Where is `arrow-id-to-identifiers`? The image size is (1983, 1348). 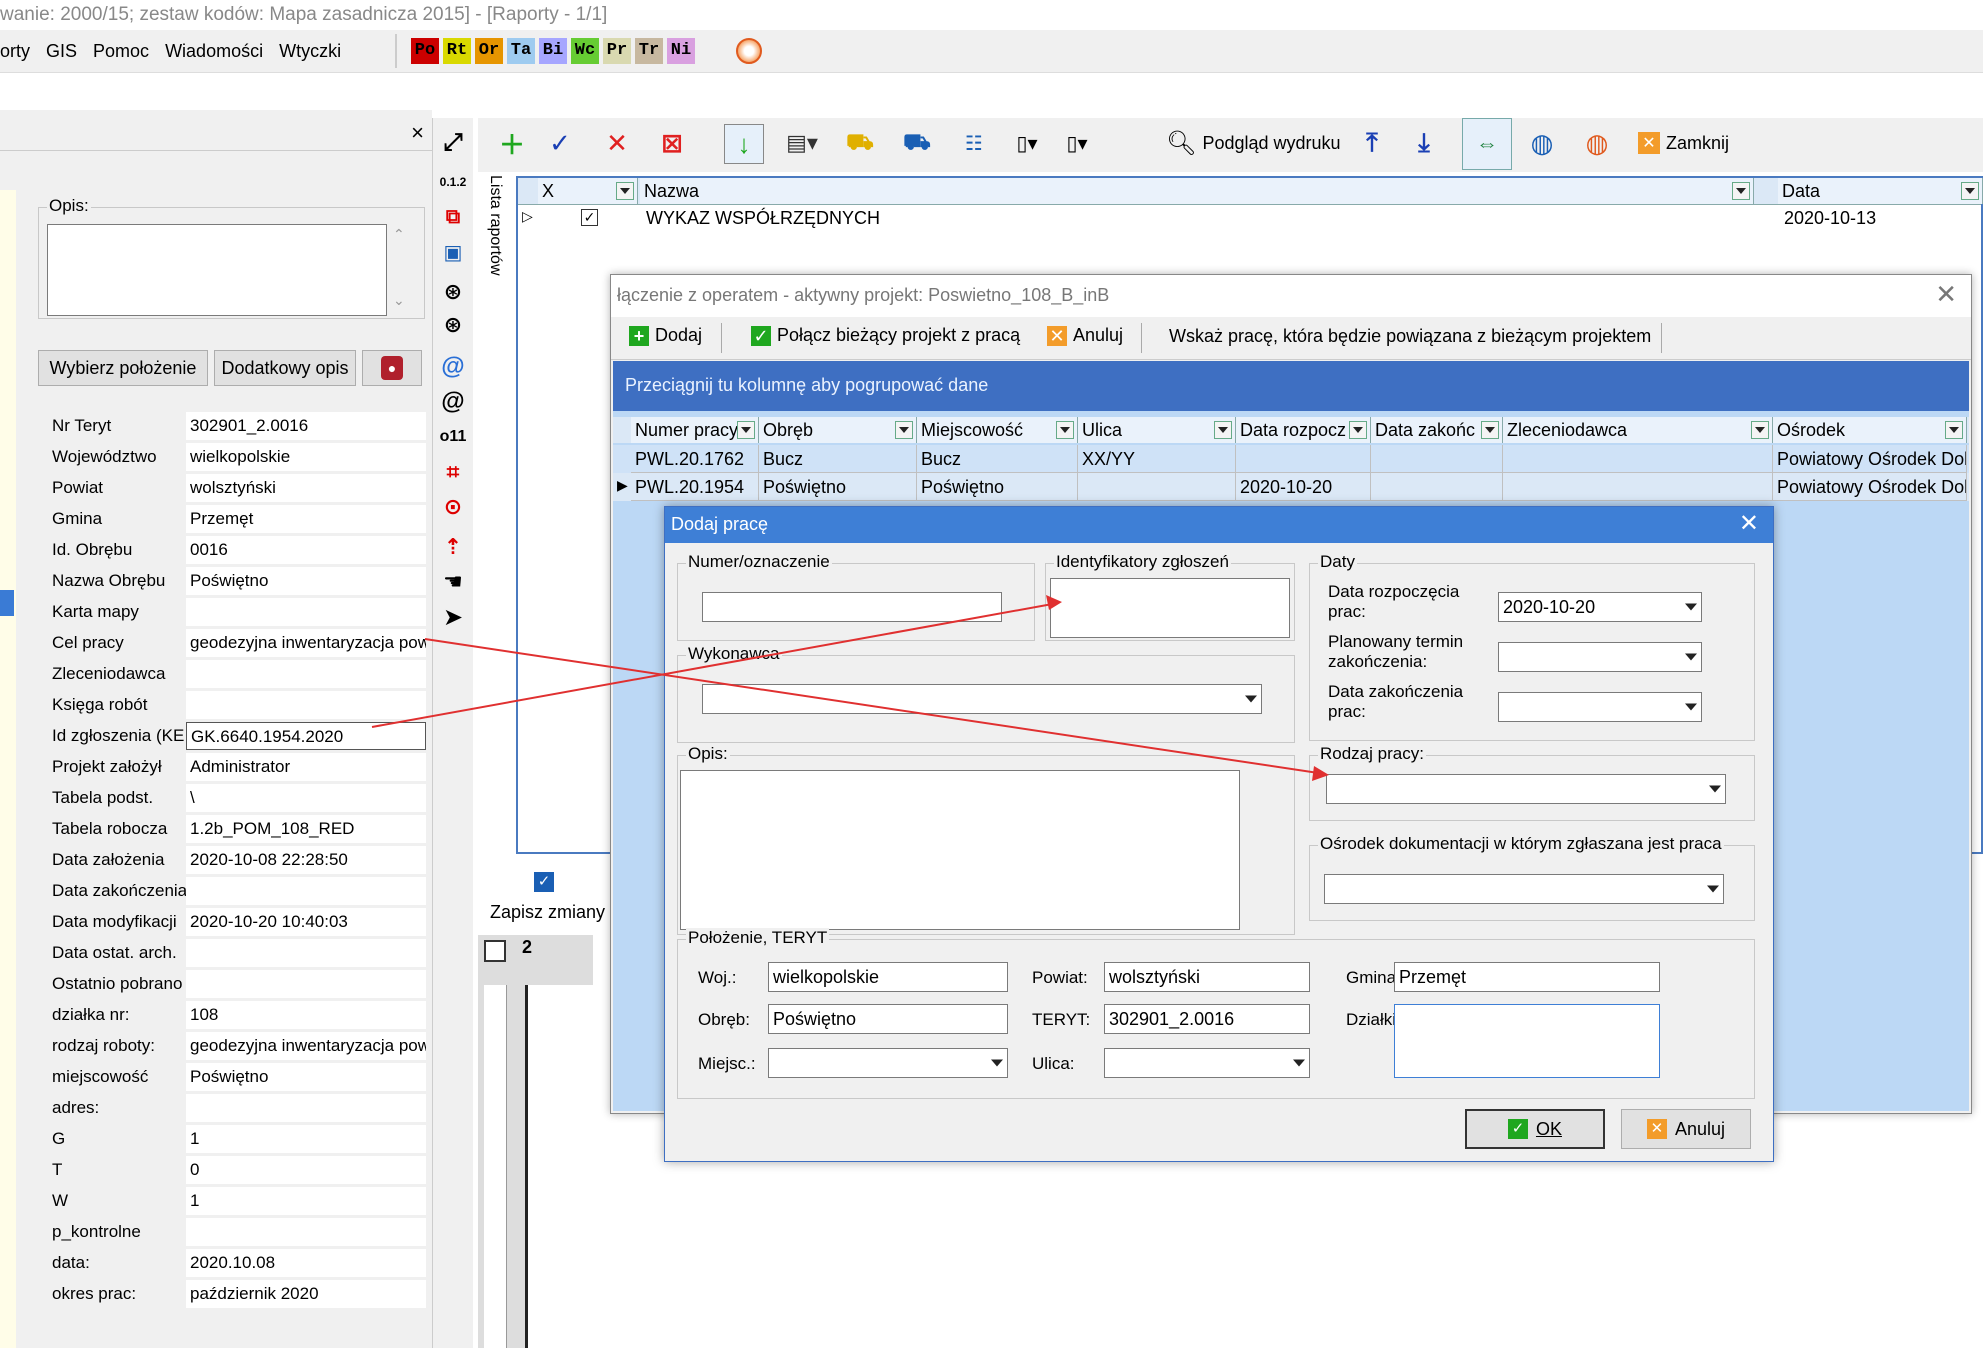 arrow-id-to-identifiers is located at coordinates (715, 665).